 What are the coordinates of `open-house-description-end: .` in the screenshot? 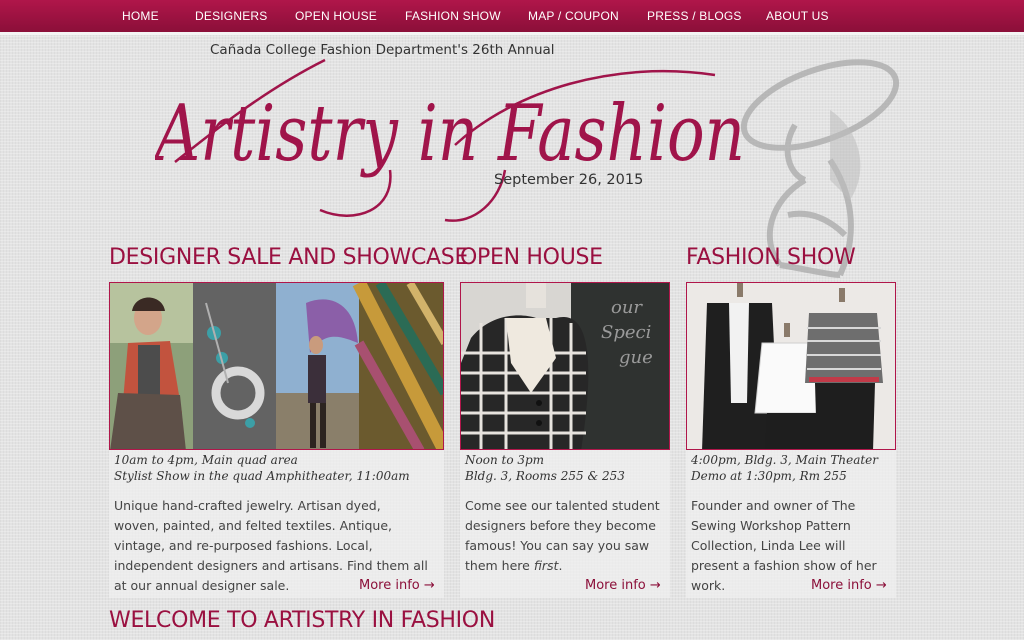 It's located at (560, 565).